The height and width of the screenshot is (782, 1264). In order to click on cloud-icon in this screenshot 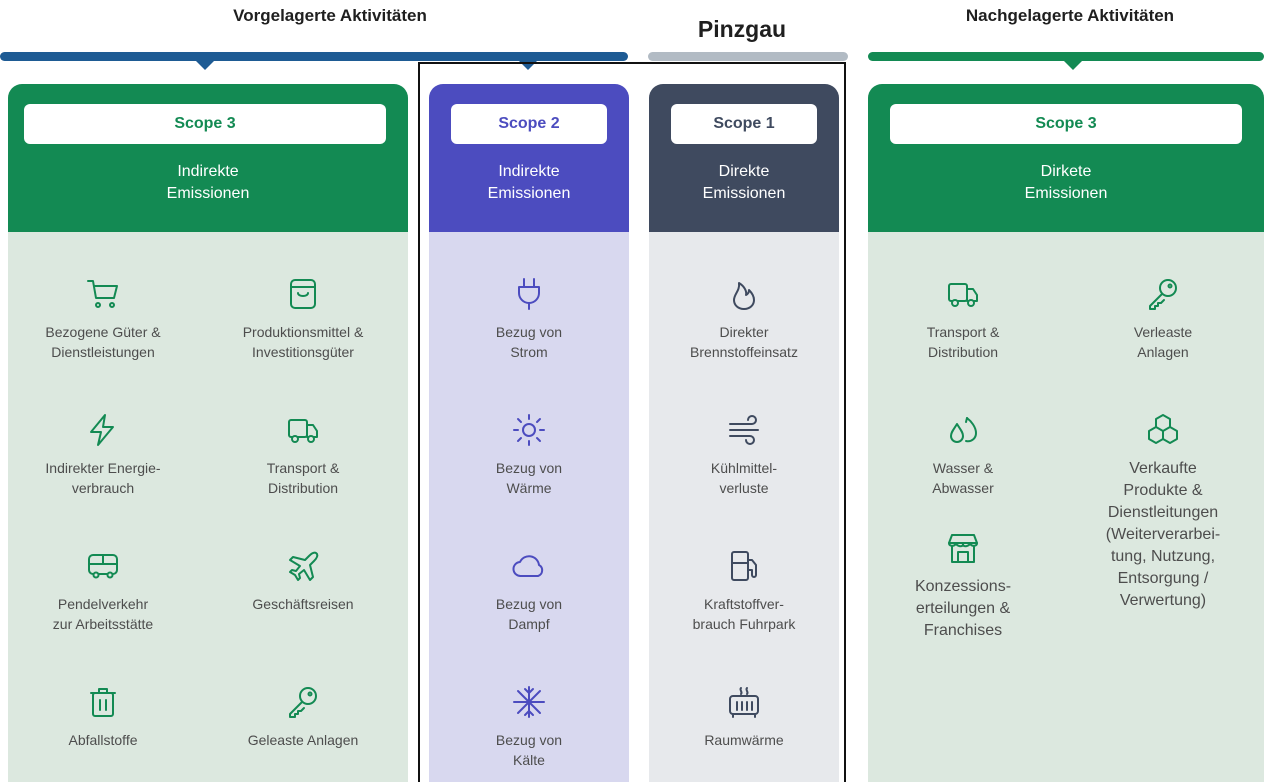, I will do `click(528, 566)`.